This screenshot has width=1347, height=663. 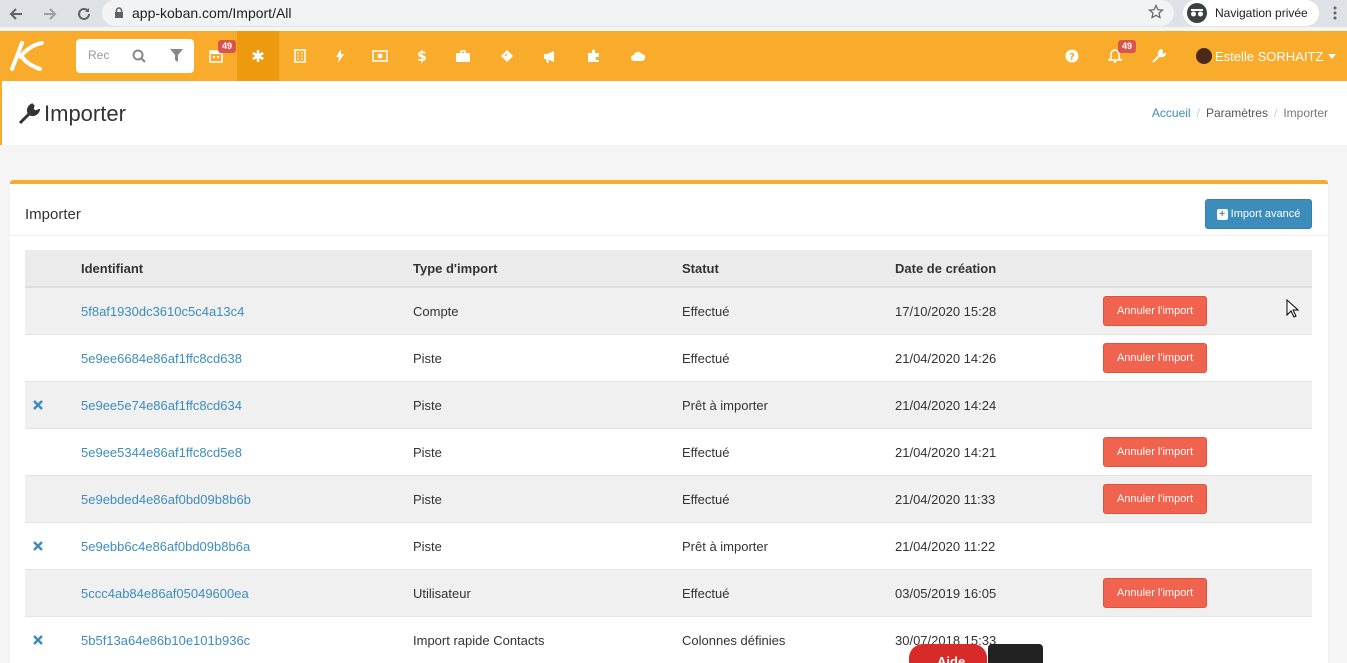 I want to click on dollar-nav-item: $, so click(x=422, y=56).